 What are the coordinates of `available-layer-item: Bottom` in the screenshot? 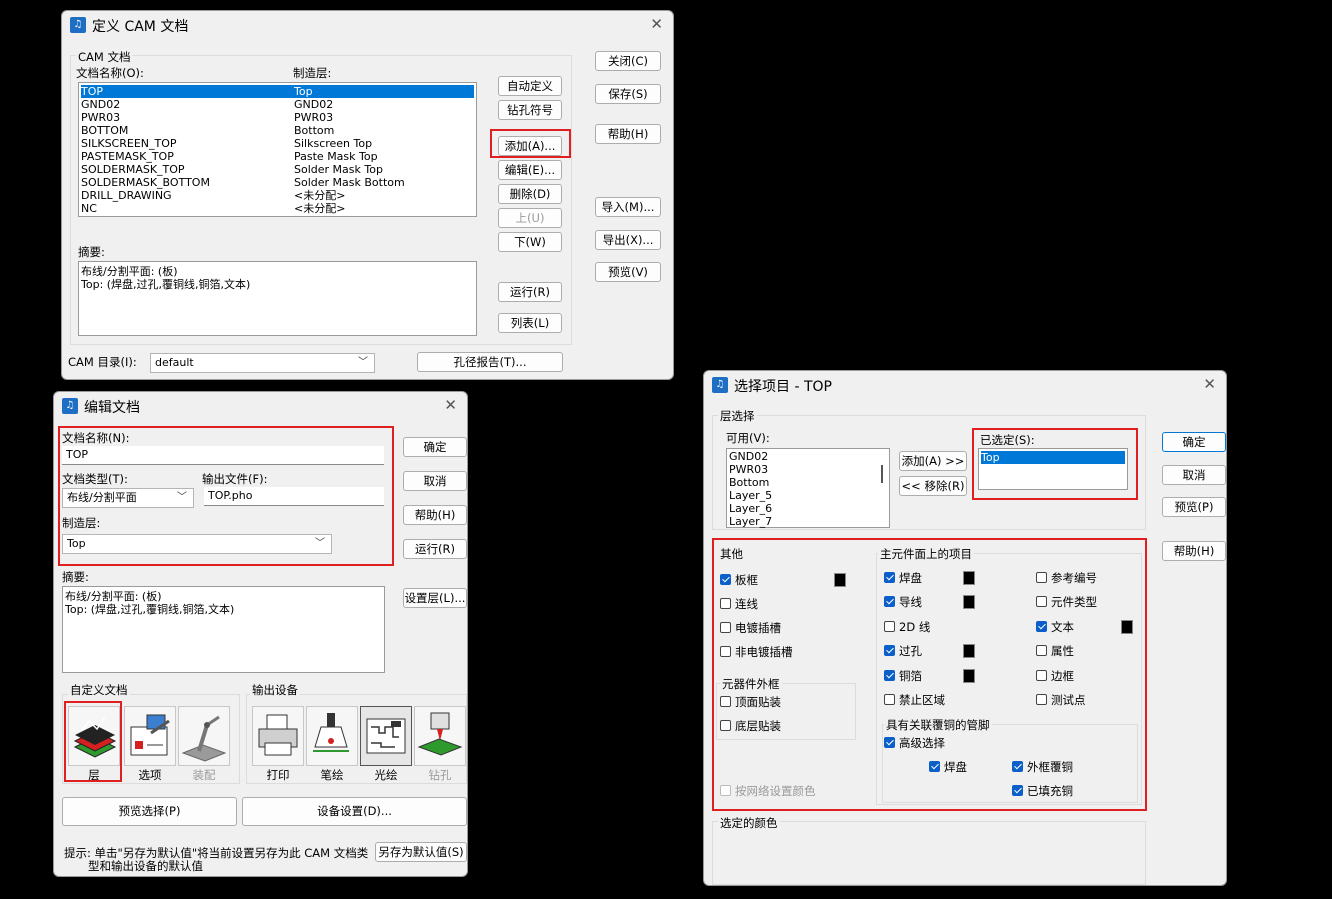 It's located at (802, 482).